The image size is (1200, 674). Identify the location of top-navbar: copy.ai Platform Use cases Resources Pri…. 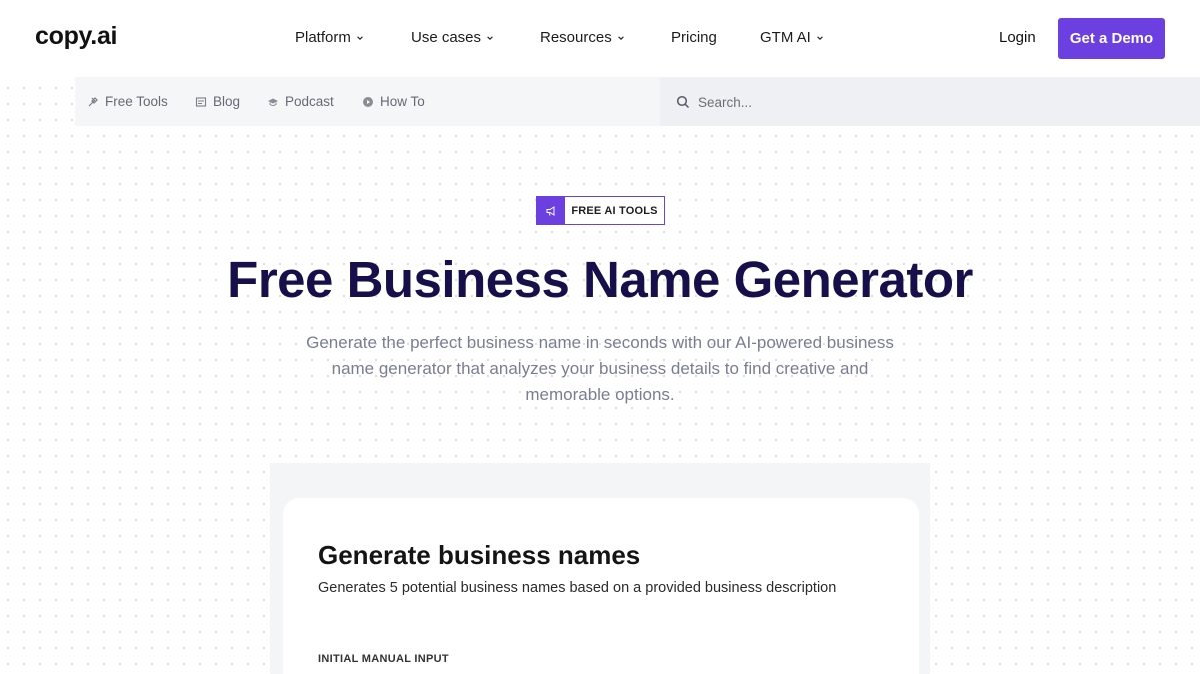
(600, 38).